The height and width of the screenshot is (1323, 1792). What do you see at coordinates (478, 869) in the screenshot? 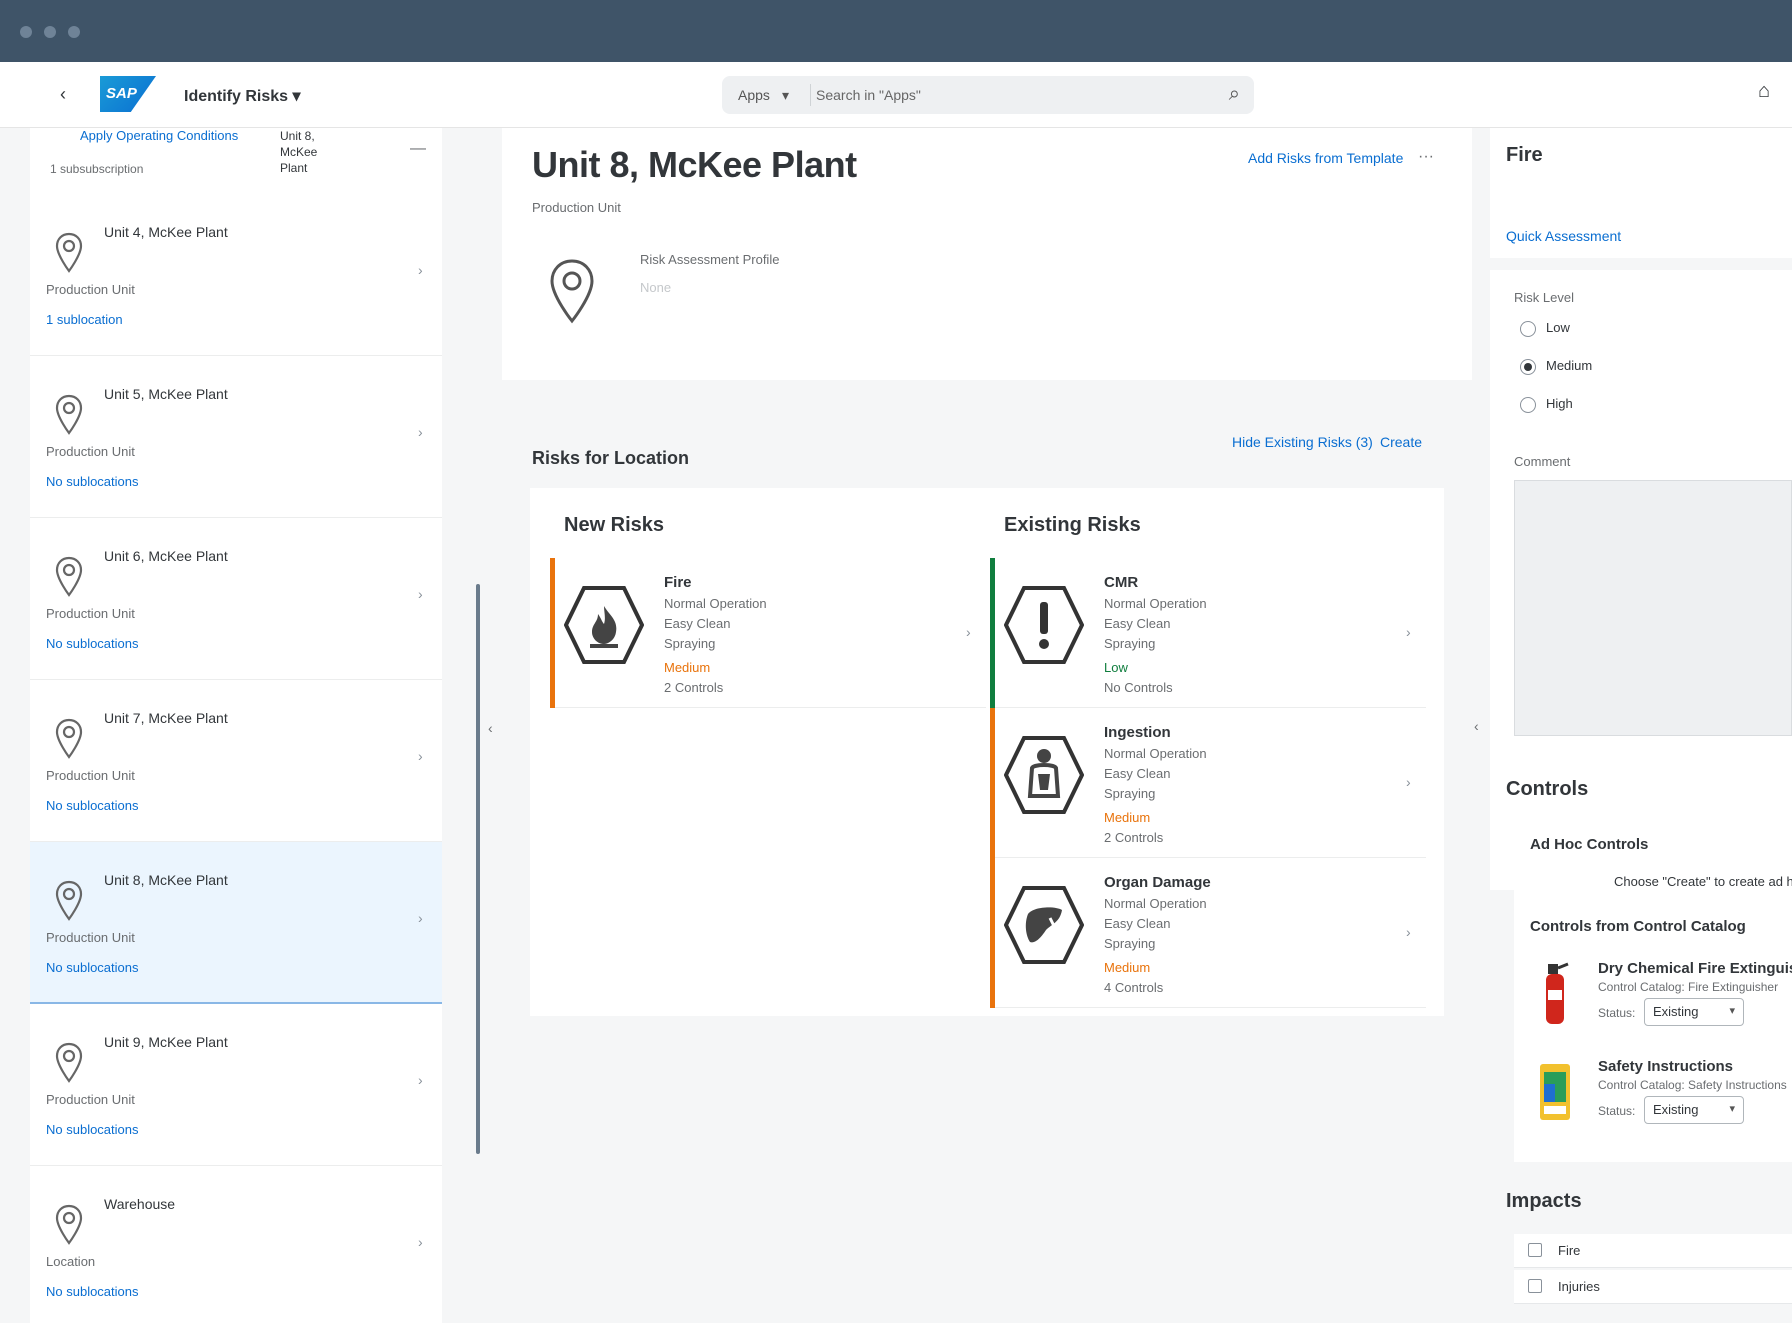
I see `panel-splitter` at bounding box center [478, 869].